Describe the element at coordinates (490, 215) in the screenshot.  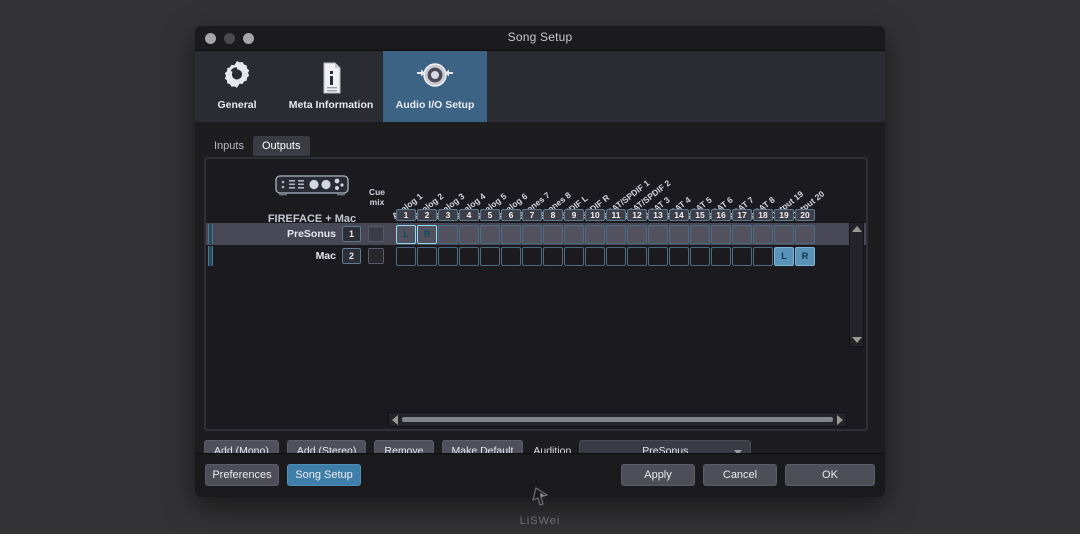
I see `column-number-5: 5` at that location.